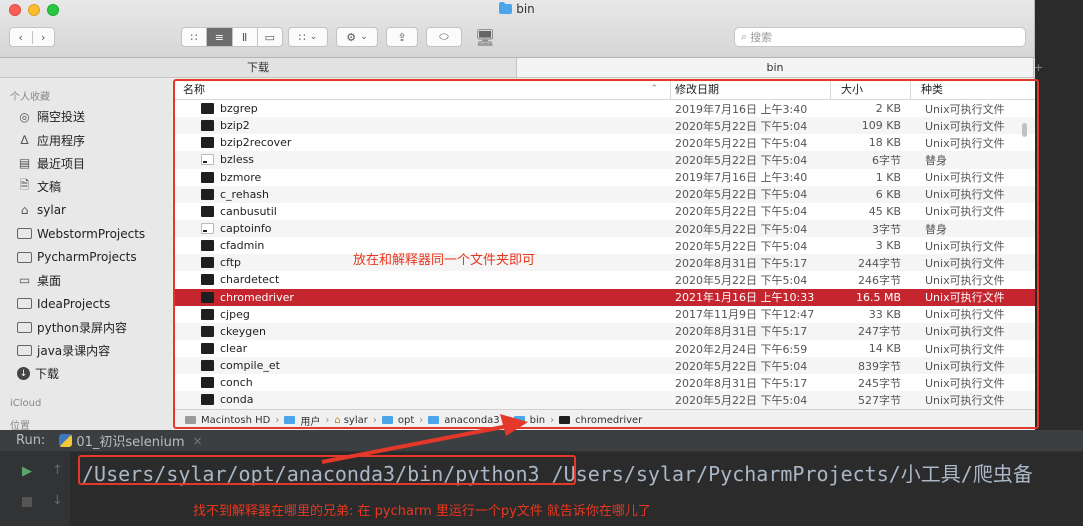 This screenshot has height=526, width=1083. What do you see at coordinates (86, 233) in the screenshot?
I see `sidebar-item-webstormprojects: WebstormProjects` at bounding box center [86, 233].